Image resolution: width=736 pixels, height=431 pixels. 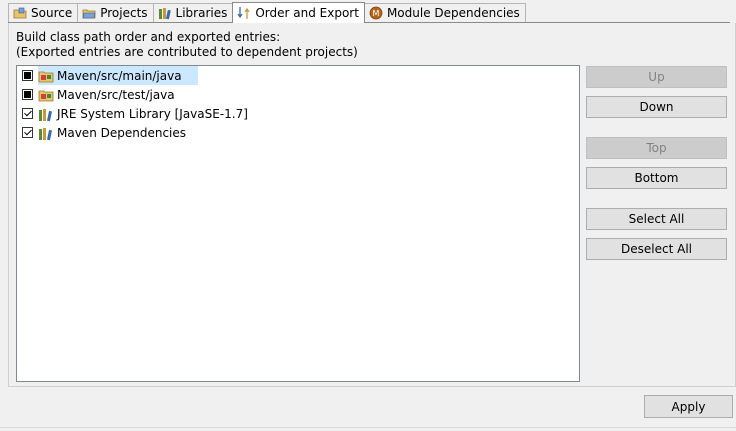 I want to click on tab-order-and-export: Order and Export, so click(x=298, y=12).